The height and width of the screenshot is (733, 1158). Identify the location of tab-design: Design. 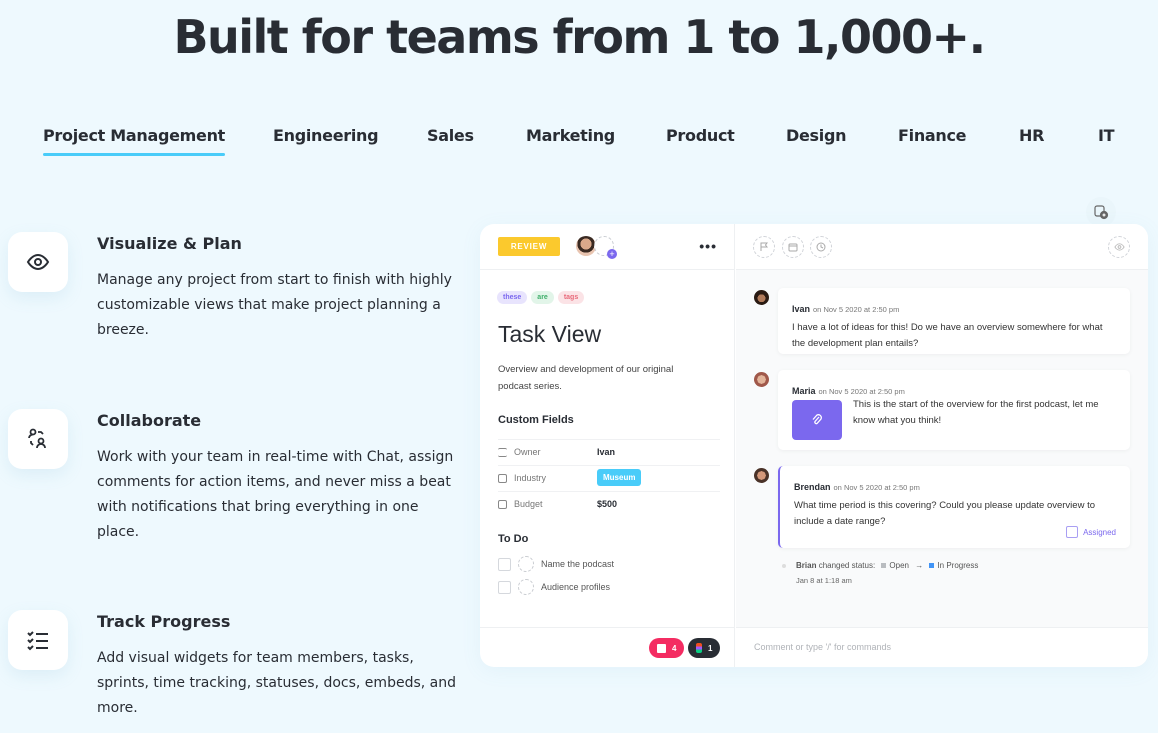
(816, 135).